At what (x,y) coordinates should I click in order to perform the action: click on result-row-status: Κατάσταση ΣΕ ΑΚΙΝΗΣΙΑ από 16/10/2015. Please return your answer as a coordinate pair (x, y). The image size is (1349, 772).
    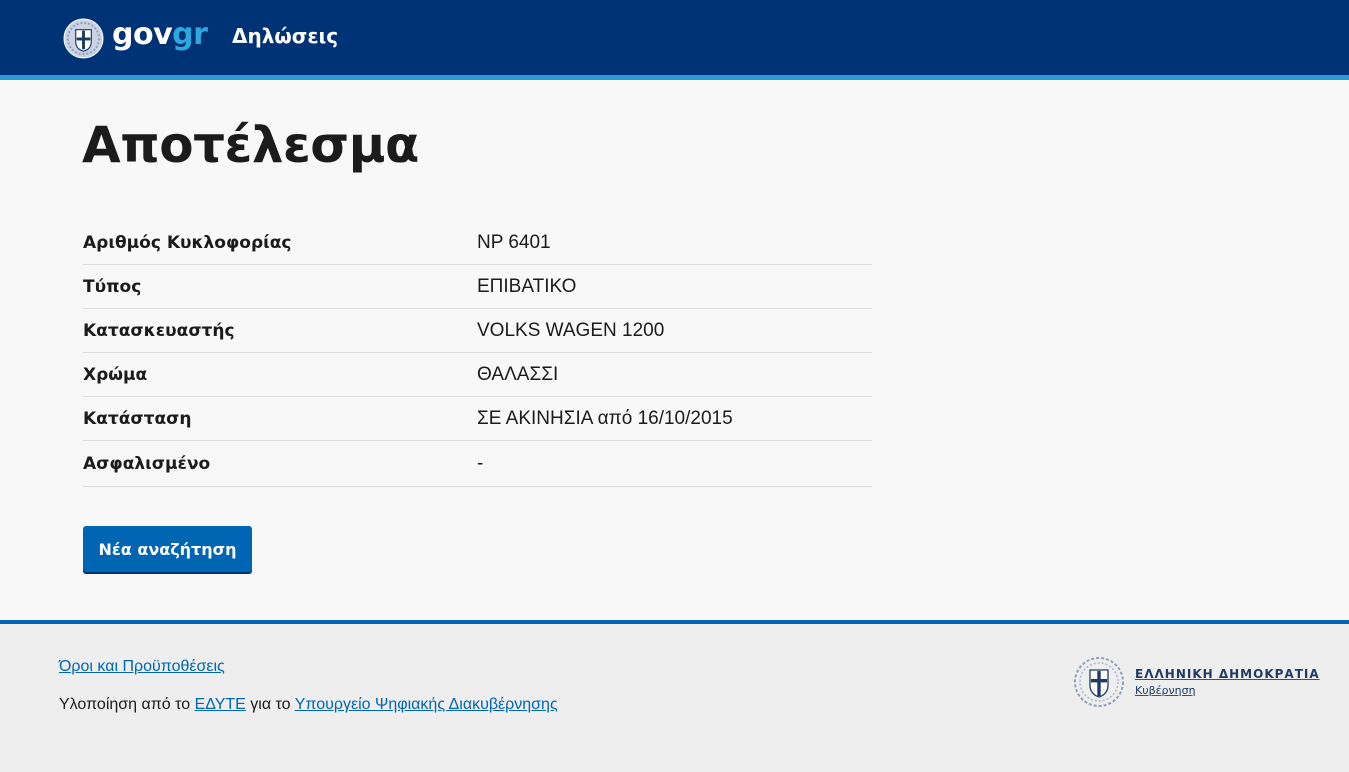
    Looking at the image, I should click on (477, 419).